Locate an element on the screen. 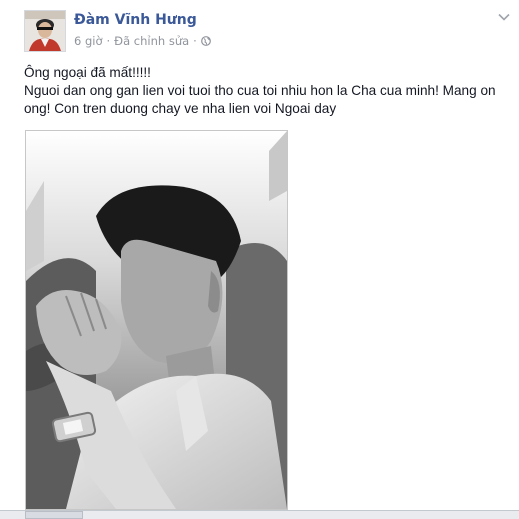 This screenshot has width=519, height=519. post-meta: 6 giờ · Đã chỉnh sửa · is located at coordinates (142, 41).